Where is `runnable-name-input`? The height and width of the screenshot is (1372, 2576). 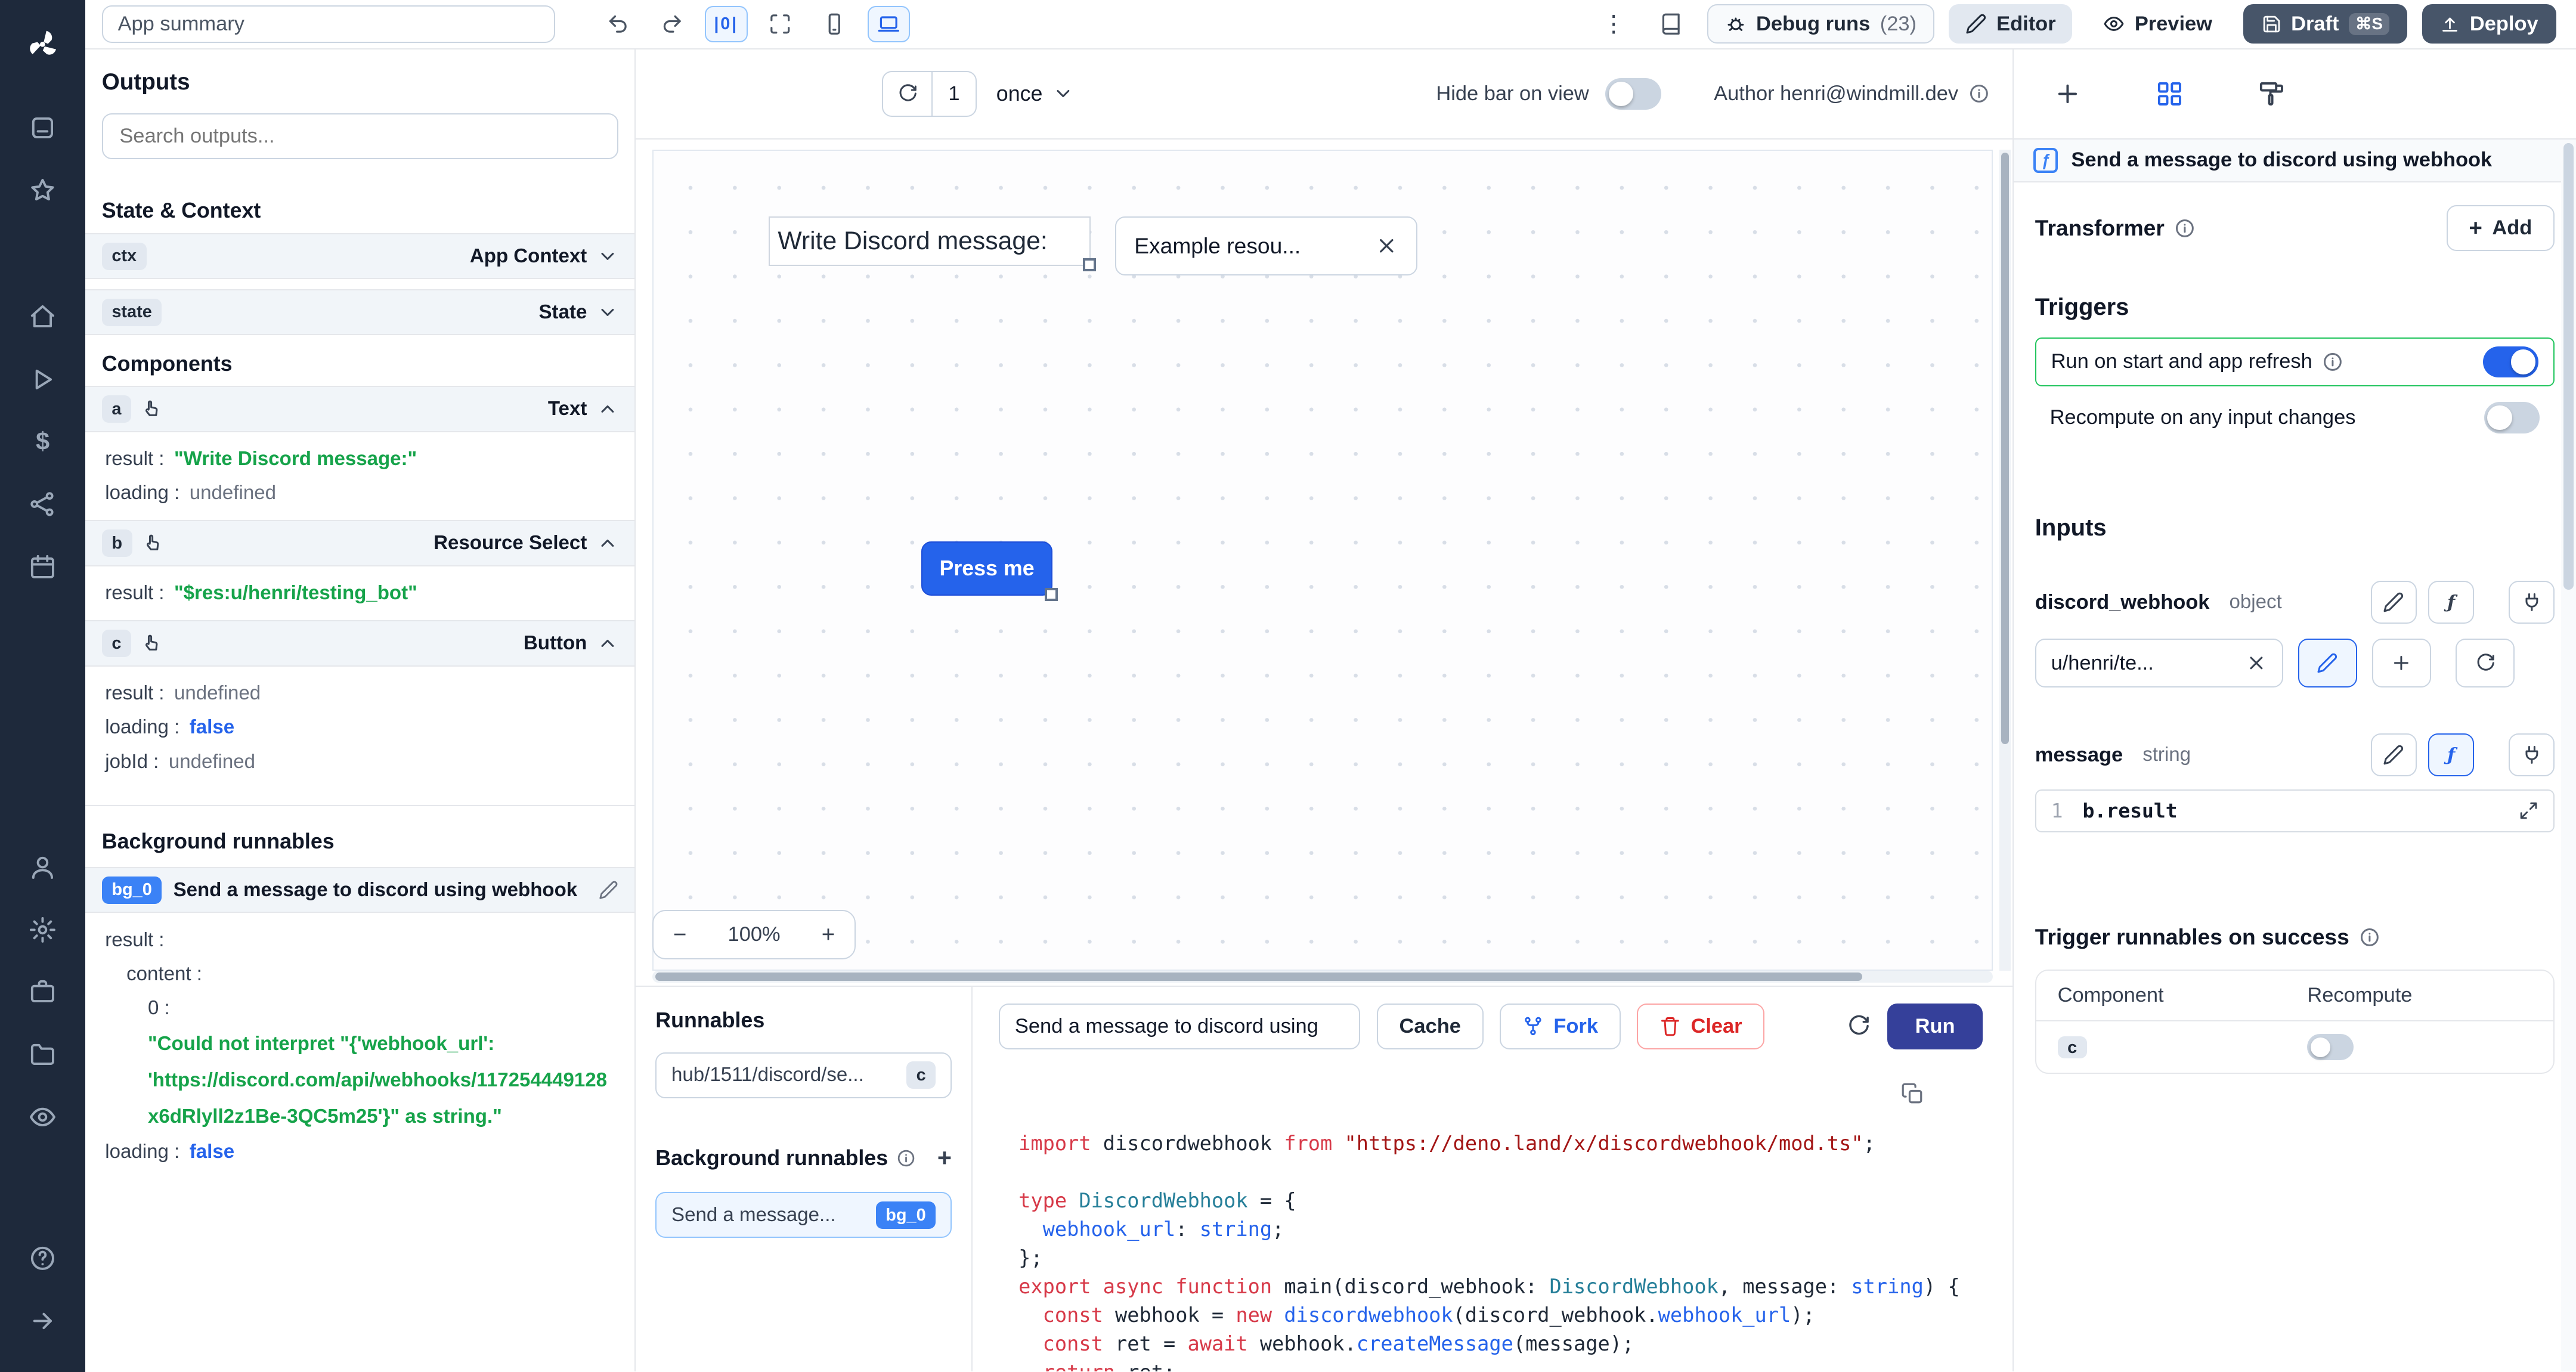 runnable-name-input is located at coordinates (1180, 1026).